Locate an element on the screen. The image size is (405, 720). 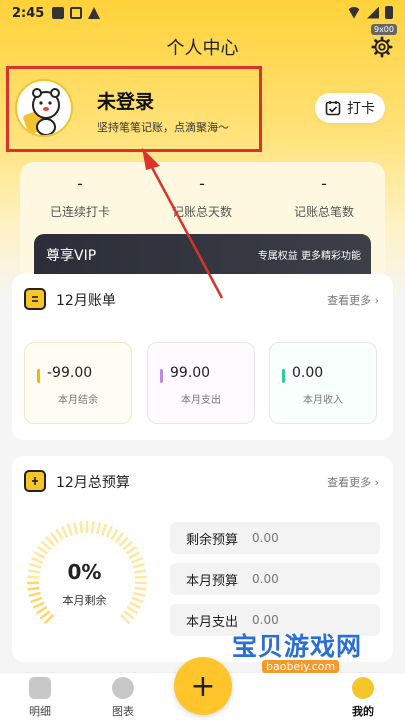
budget-percent-label: 本月剩余 is located at coordinates (84, 600).